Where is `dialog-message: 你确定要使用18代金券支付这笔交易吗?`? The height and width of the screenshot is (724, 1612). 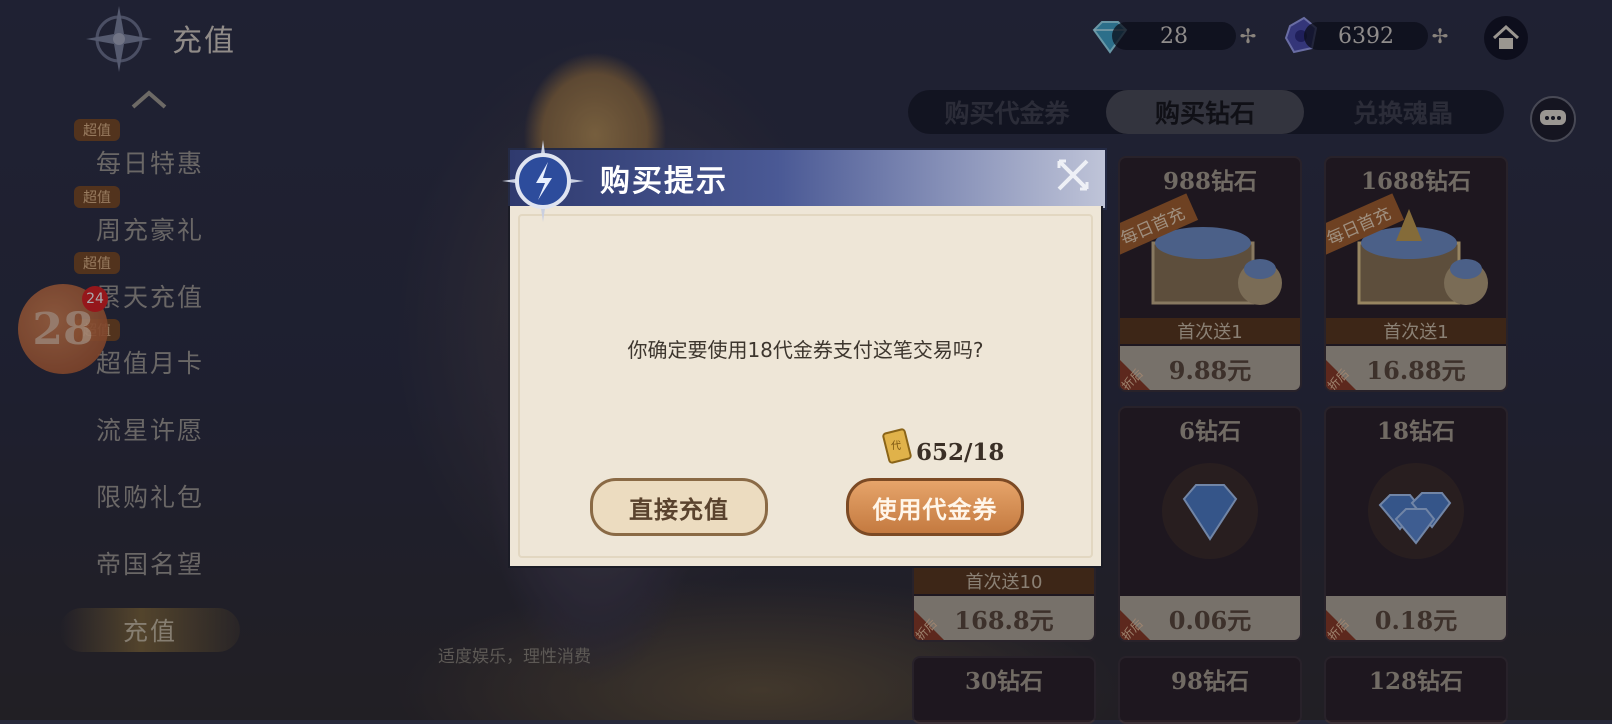 dialog-message: 你确定要使用18代金券支付这笔交易吗? is located at coordinates (805, 350).